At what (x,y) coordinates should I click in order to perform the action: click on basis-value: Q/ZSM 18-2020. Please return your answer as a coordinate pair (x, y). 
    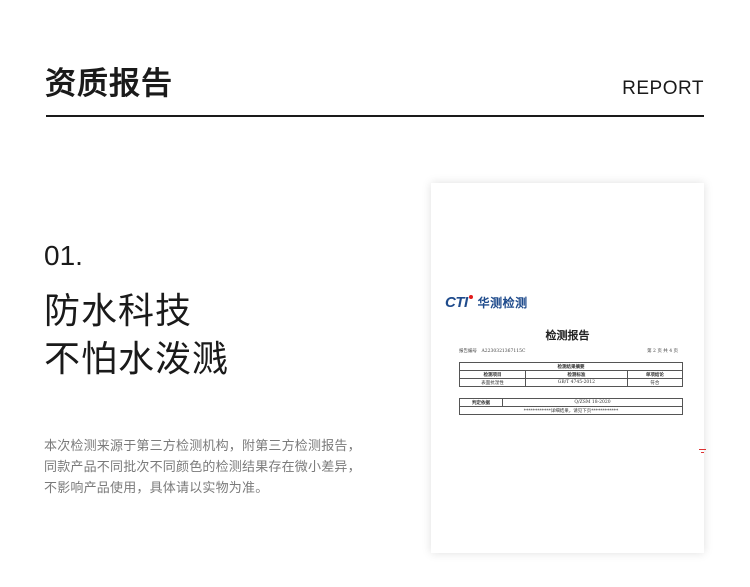
    Looking at the image, I should click on (592, 402).